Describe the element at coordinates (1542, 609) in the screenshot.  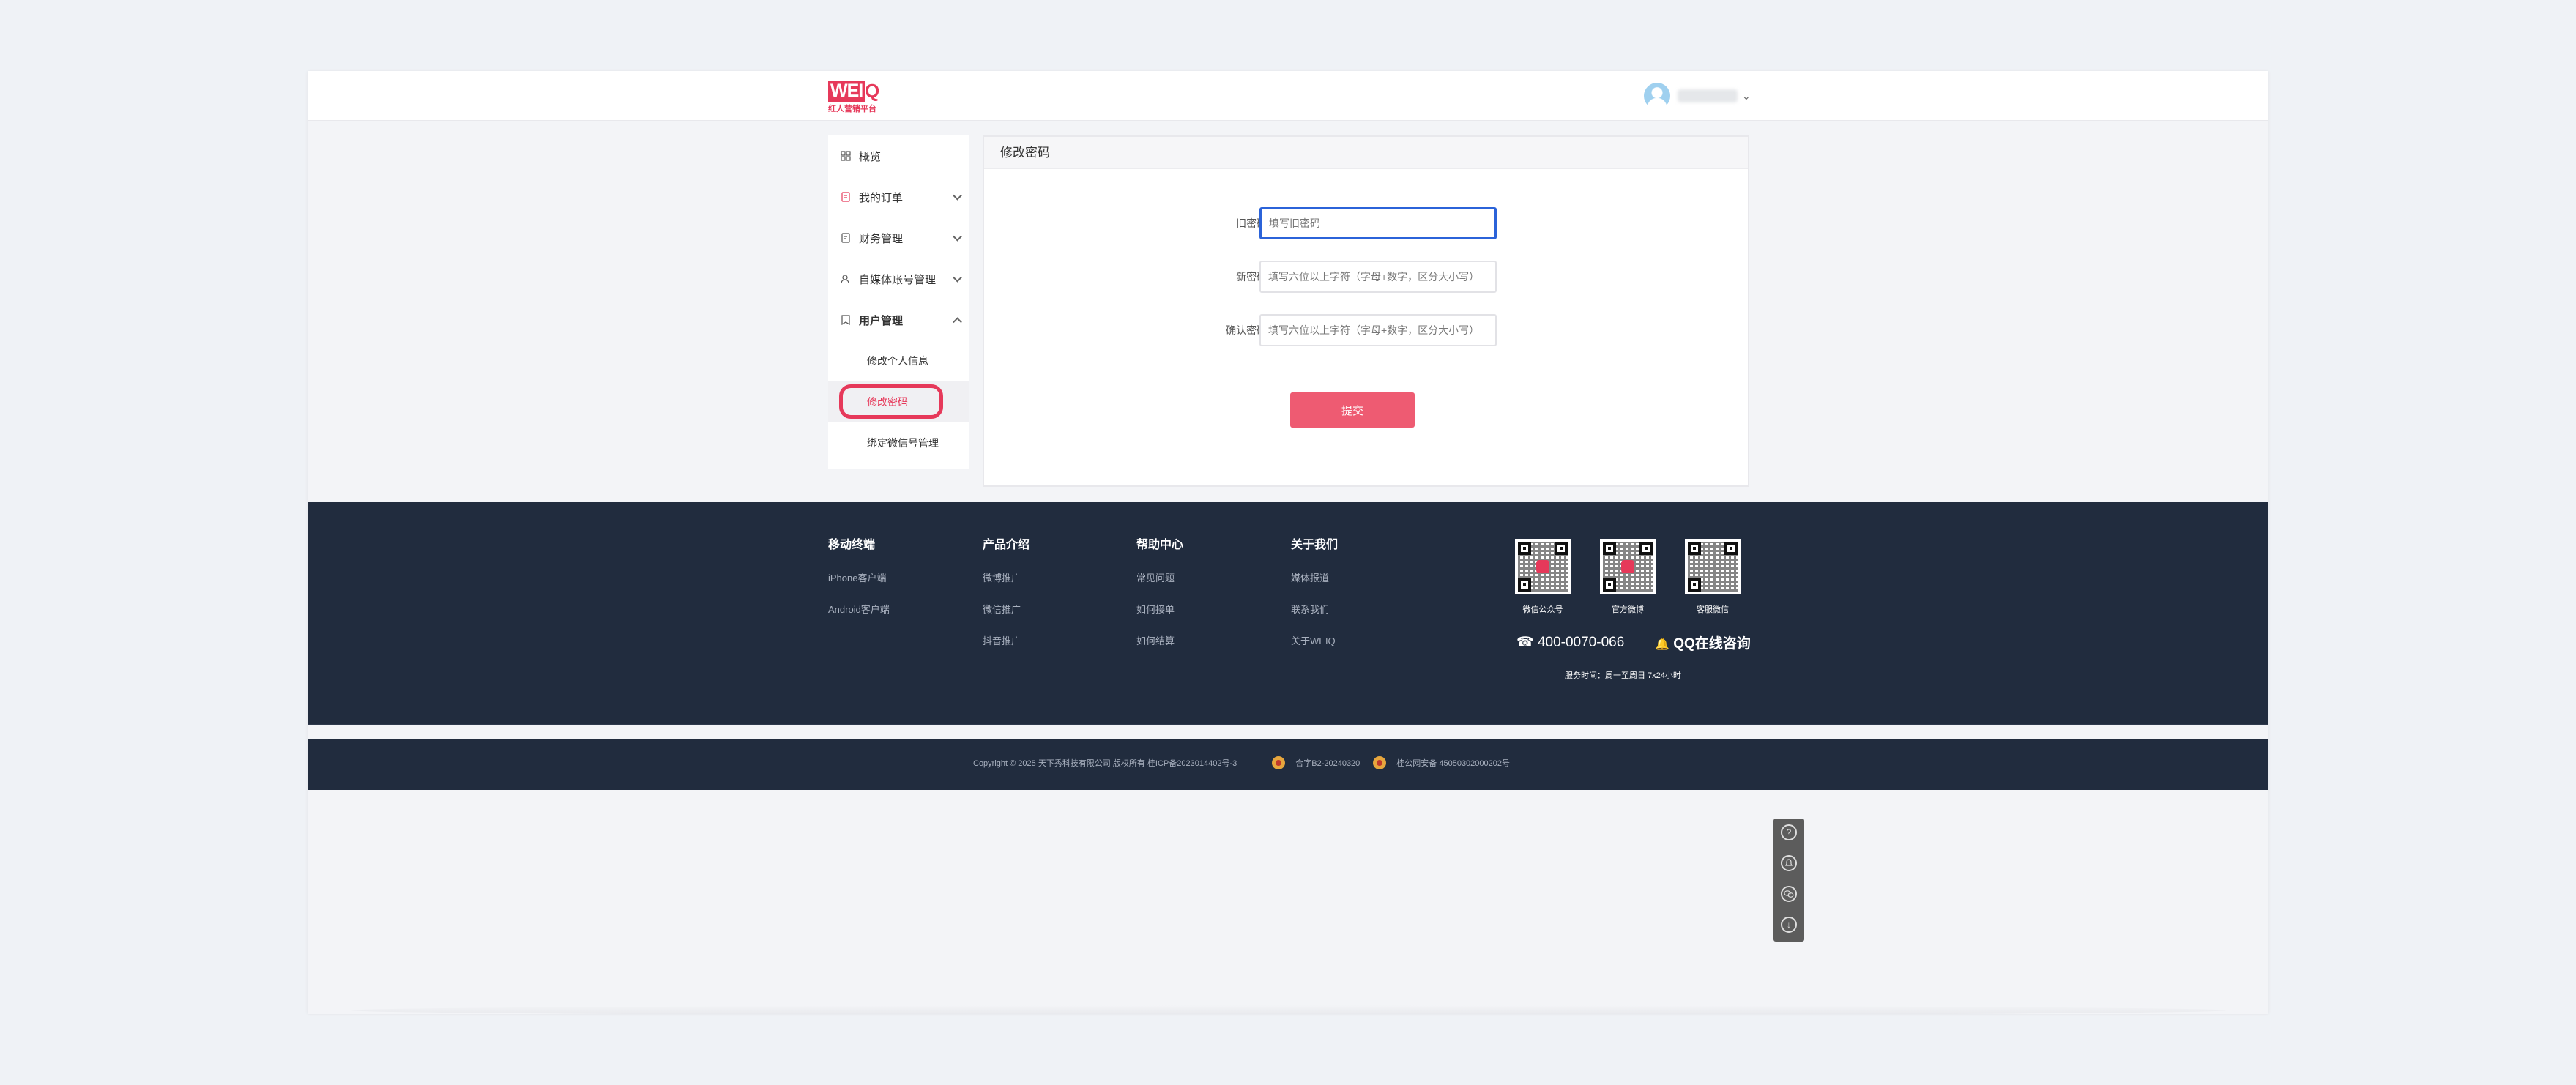
I see `qr-label: 微信公众号` at that location.